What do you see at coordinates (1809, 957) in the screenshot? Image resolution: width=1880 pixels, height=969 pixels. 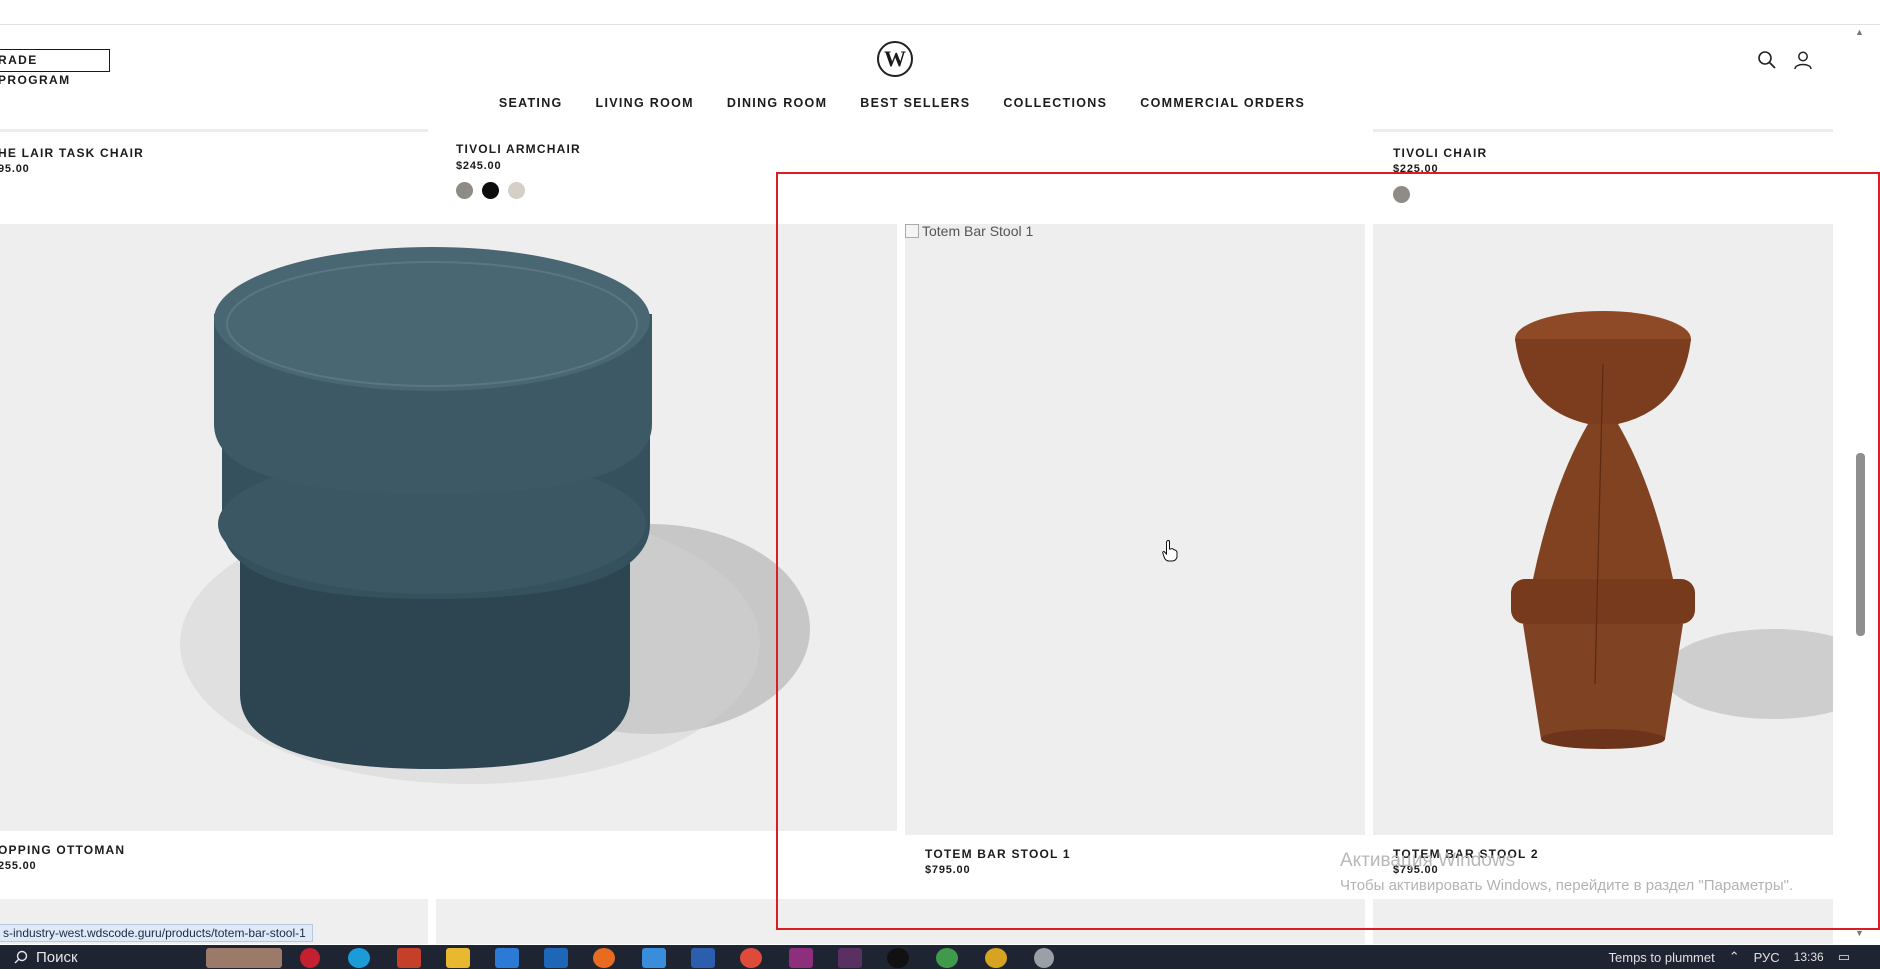 I see `taskbar-clock: 13:36` at bounding box center [1809, 957].